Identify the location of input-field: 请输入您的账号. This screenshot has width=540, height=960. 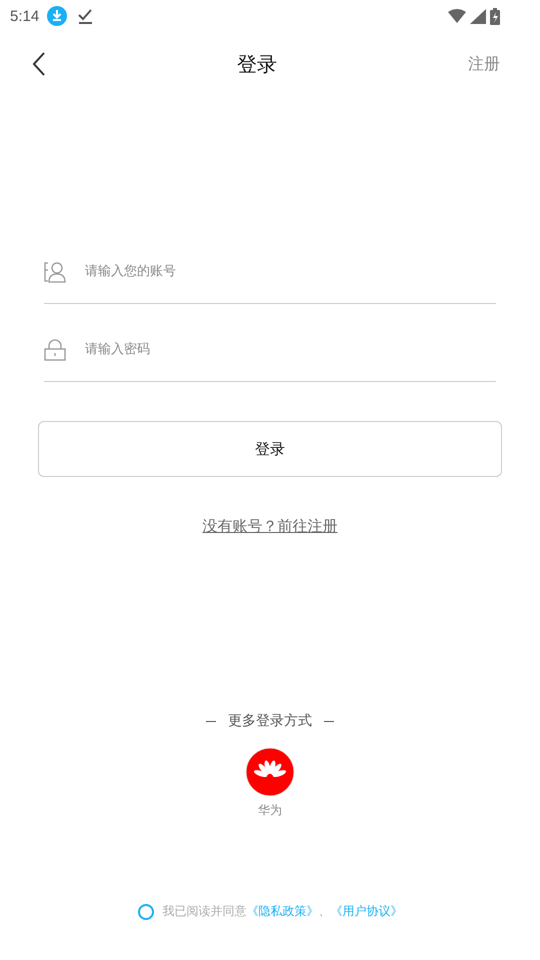
(289, 271).